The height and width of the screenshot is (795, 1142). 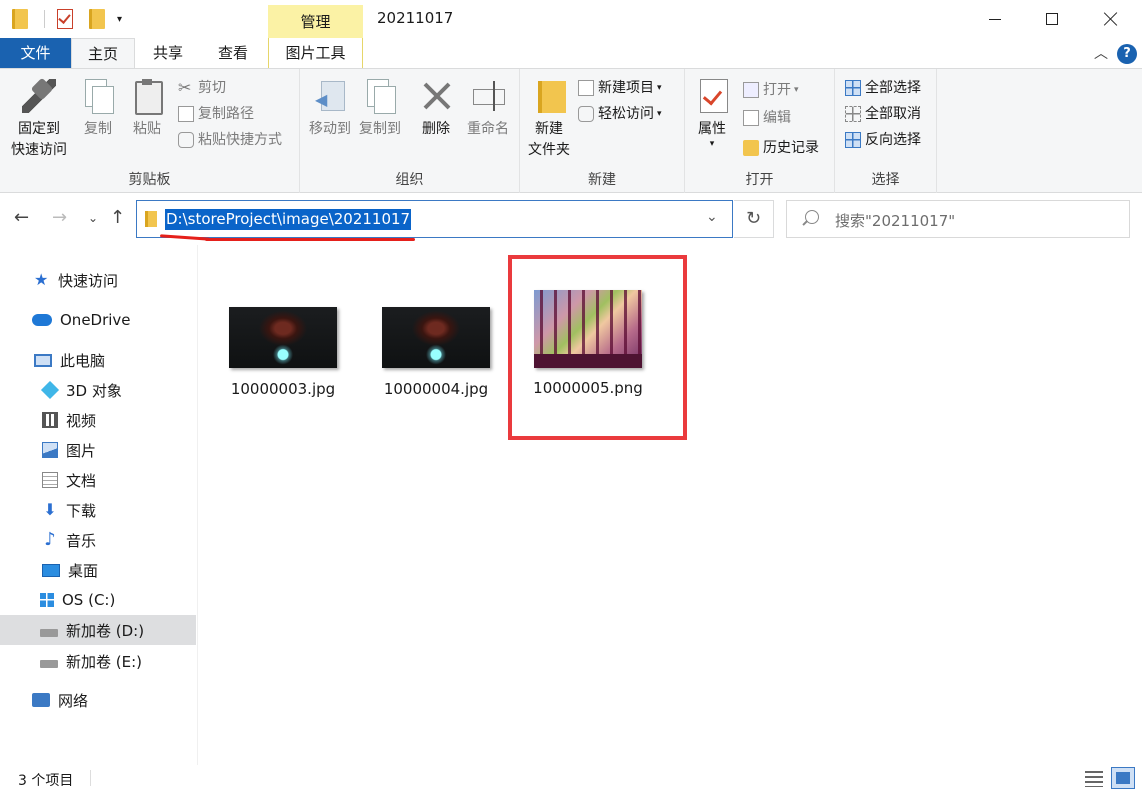 I want to click on new-folder-label-1: 新建, so click(x=549, y=129).